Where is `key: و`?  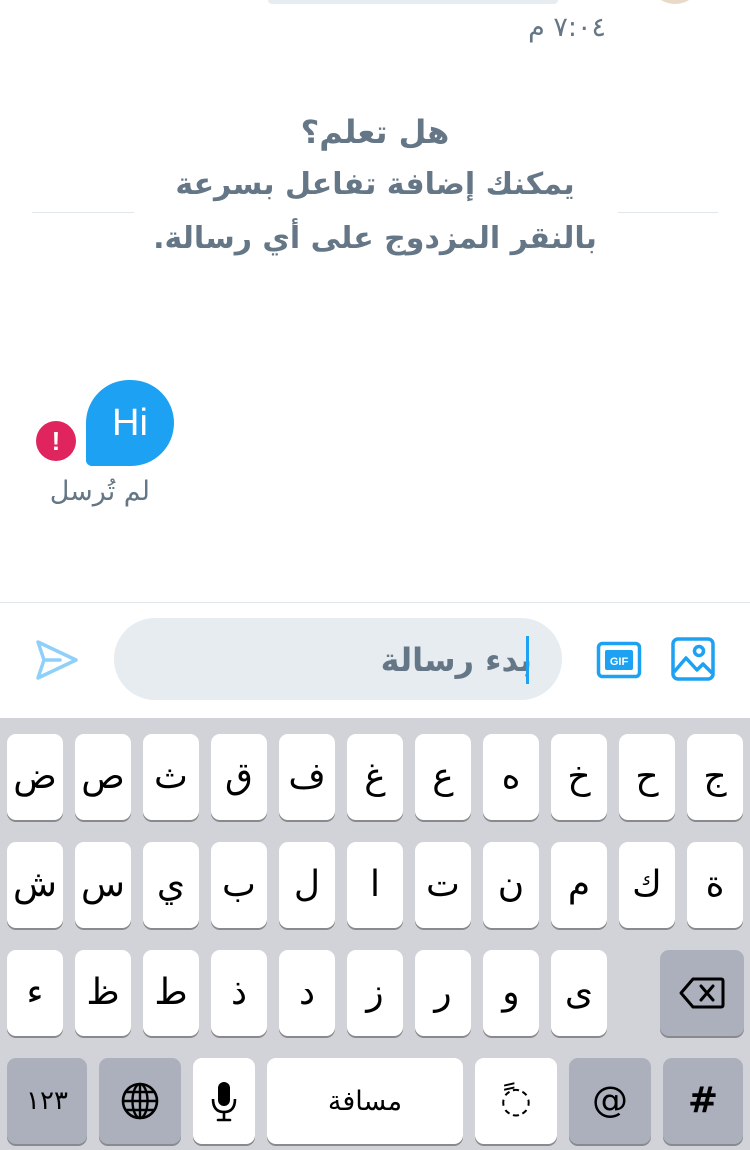 key: و is located at coordinates (511, 993).